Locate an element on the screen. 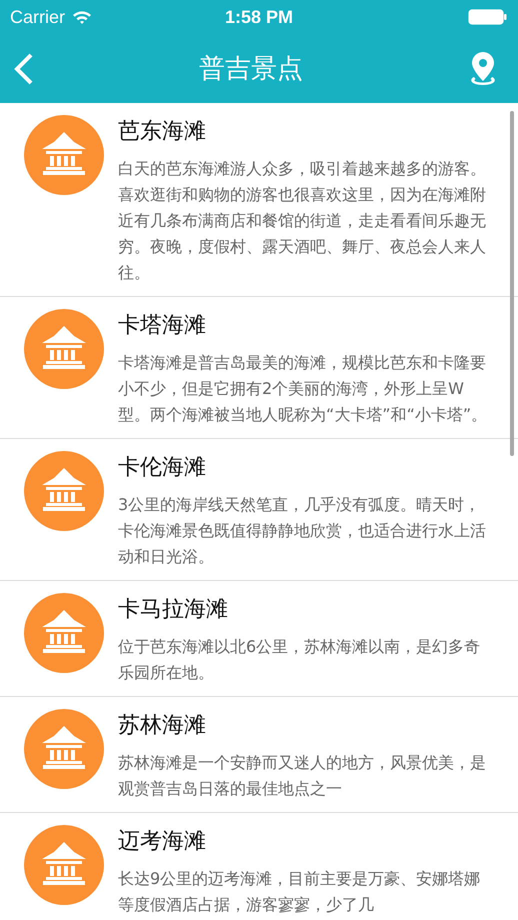 The height and width of the screenshot is (920, 518). place-list-item: 卡马拉海滩 位于芭东海滩以北6公里，苏林海滩以南，是幻多奇乐园所在地。 is located at coordinates (259, 639).